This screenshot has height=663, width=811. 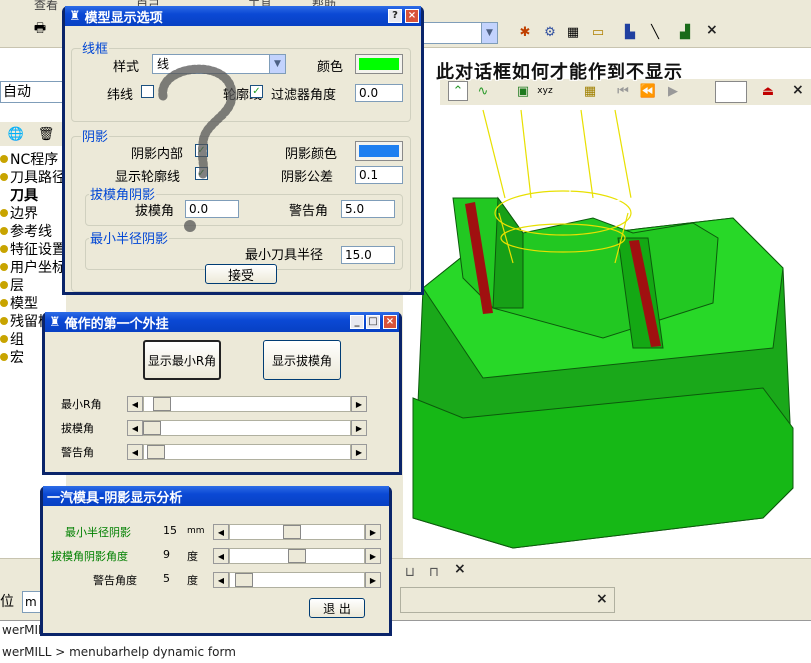 What do you see at coordinates (712, 30) in the screenshot?
I see `toolbar-close-icon: ×` at bounding box center [712, 30].